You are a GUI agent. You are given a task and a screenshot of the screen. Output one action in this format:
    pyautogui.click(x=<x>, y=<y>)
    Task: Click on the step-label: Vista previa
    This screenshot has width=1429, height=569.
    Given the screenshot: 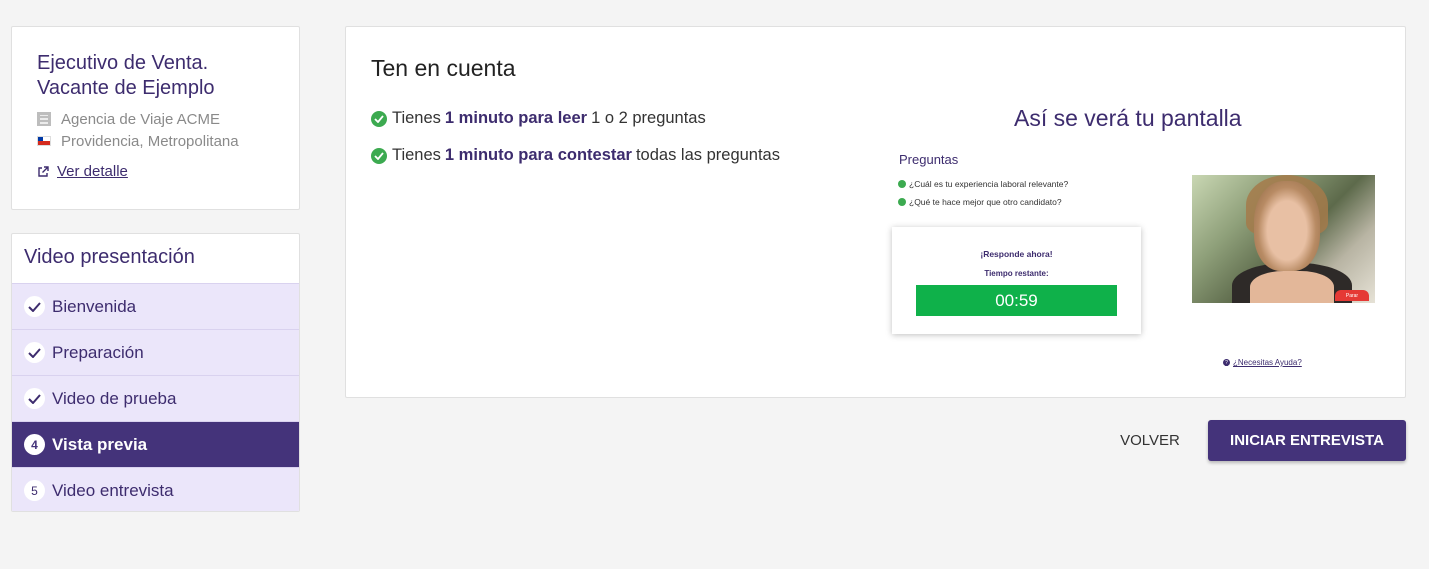 What is the action you would take?
    pyautogui.click(x=100, y=444)
    